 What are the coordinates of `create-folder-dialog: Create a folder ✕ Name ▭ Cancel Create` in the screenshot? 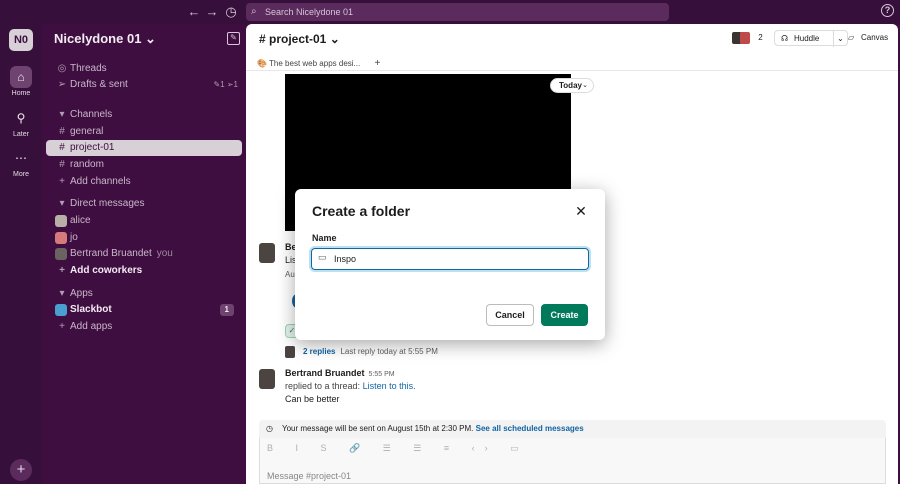 It's located at (450, 264).